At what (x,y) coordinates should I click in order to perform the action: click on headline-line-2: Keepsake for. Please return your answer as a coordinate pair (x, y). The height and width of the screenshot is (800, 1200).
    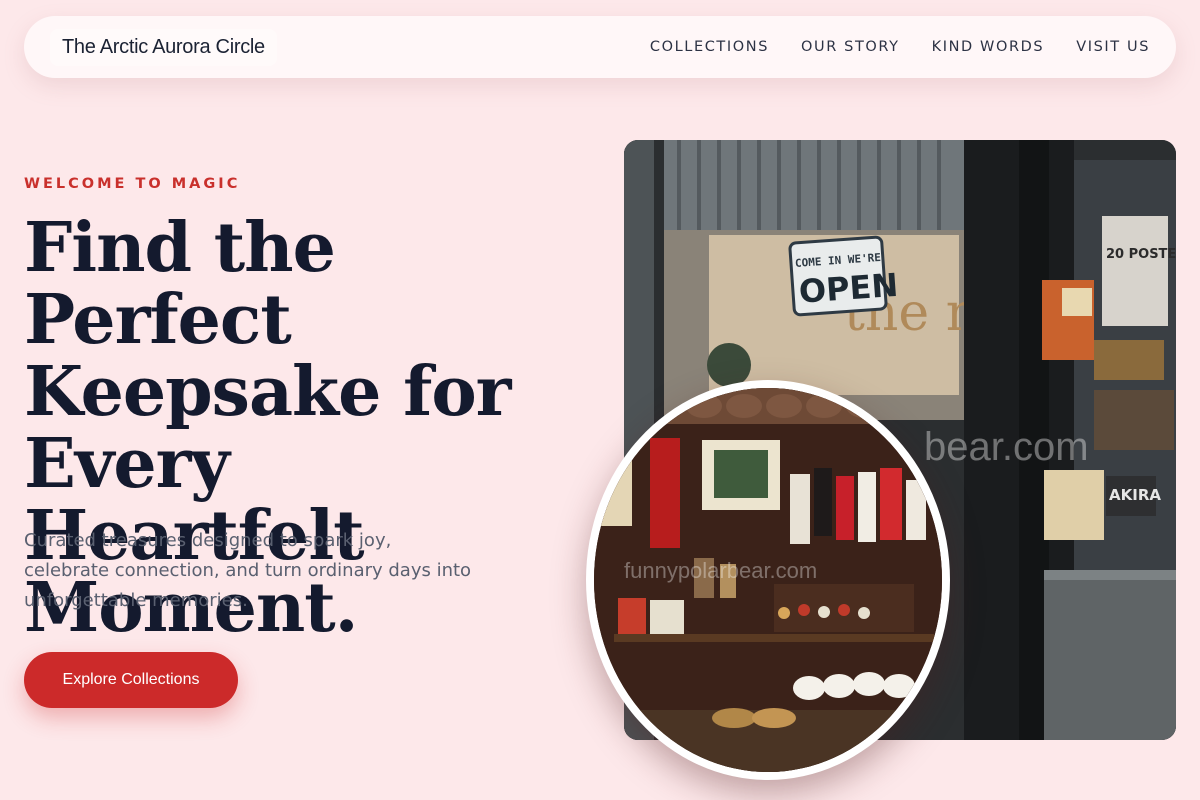
    Looking at the image, I should click on (268, 392).